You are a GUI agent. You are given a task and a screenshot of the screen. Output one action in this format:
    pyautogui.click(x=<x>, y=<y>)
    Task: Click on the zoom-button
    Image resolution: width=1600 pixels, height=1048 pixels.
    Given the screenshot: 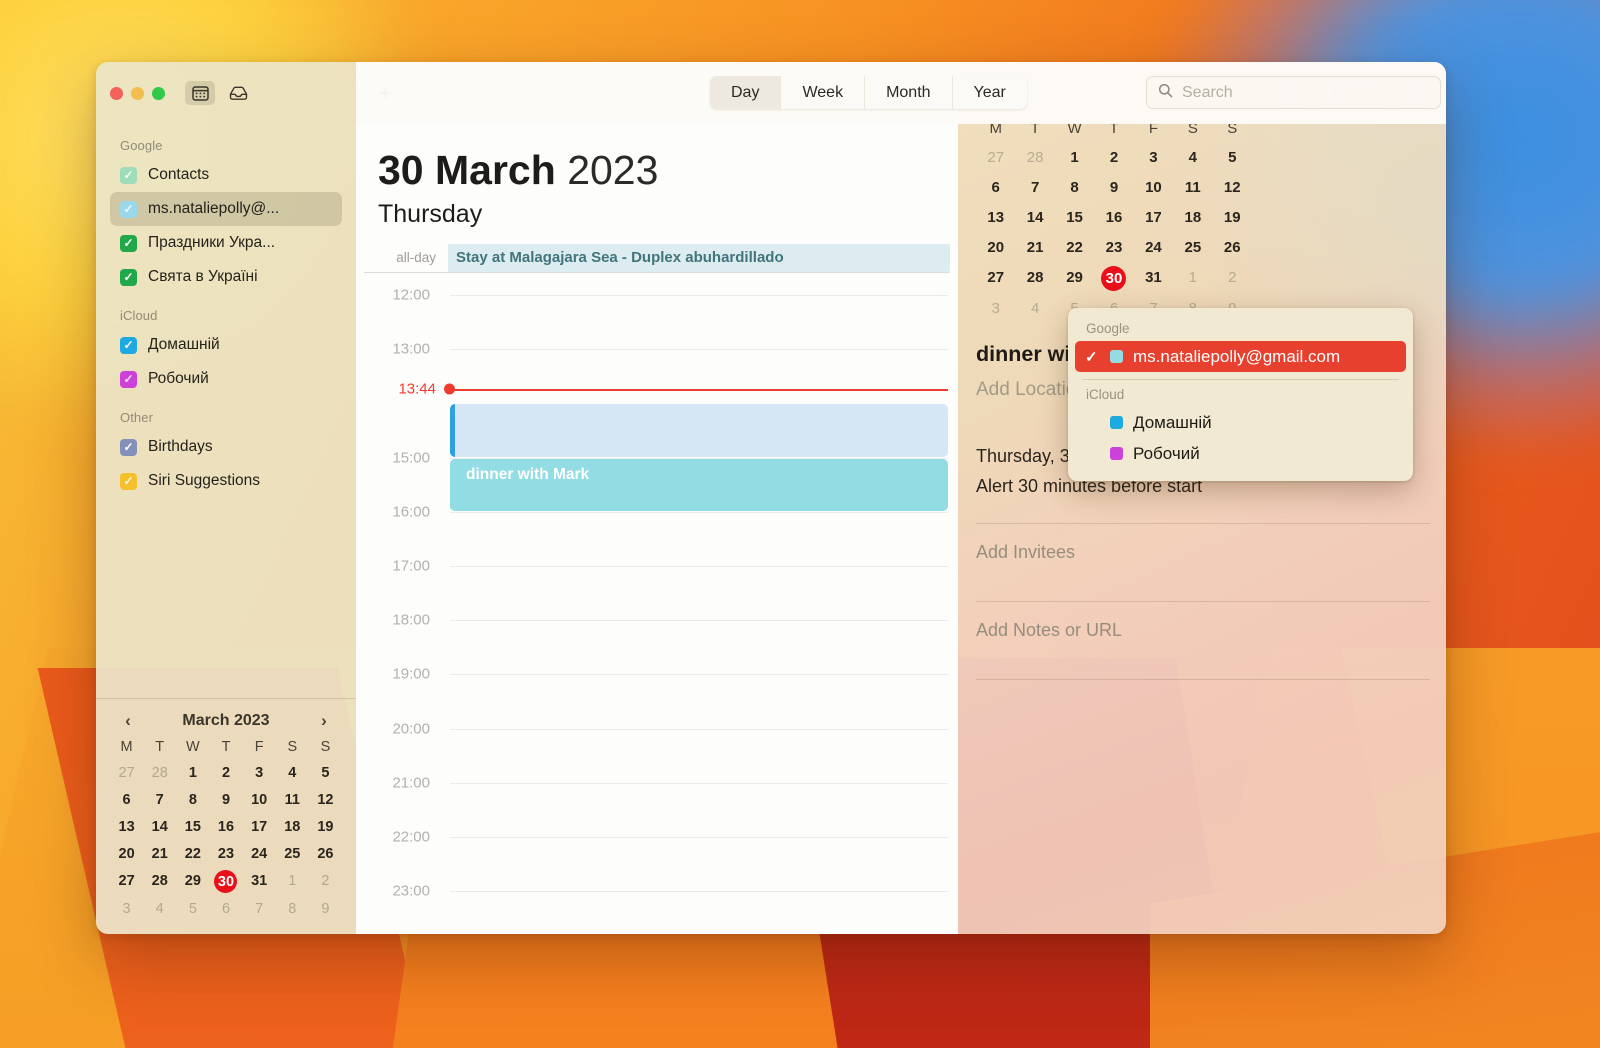 What is the action you would take?
    pyautogui.click(x=158, y=93)
    